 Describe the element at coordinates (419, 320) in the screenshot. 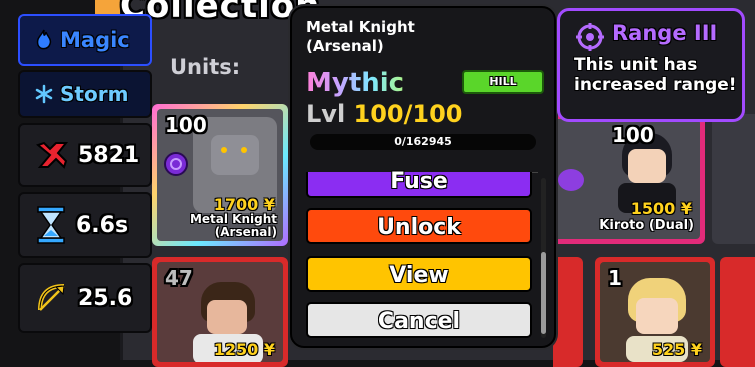

I see `cancel-button: Cancel` at that location.